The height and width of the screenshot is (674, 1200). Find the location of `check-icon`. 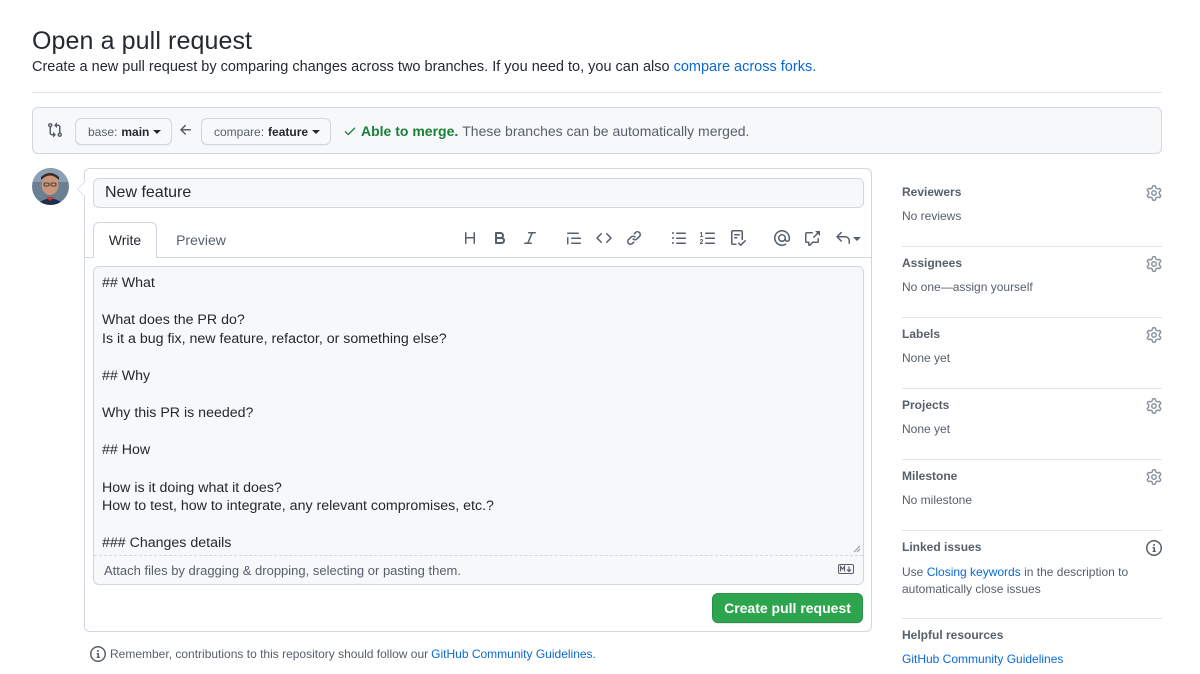

check-icon is located at coordinates (350, 131).